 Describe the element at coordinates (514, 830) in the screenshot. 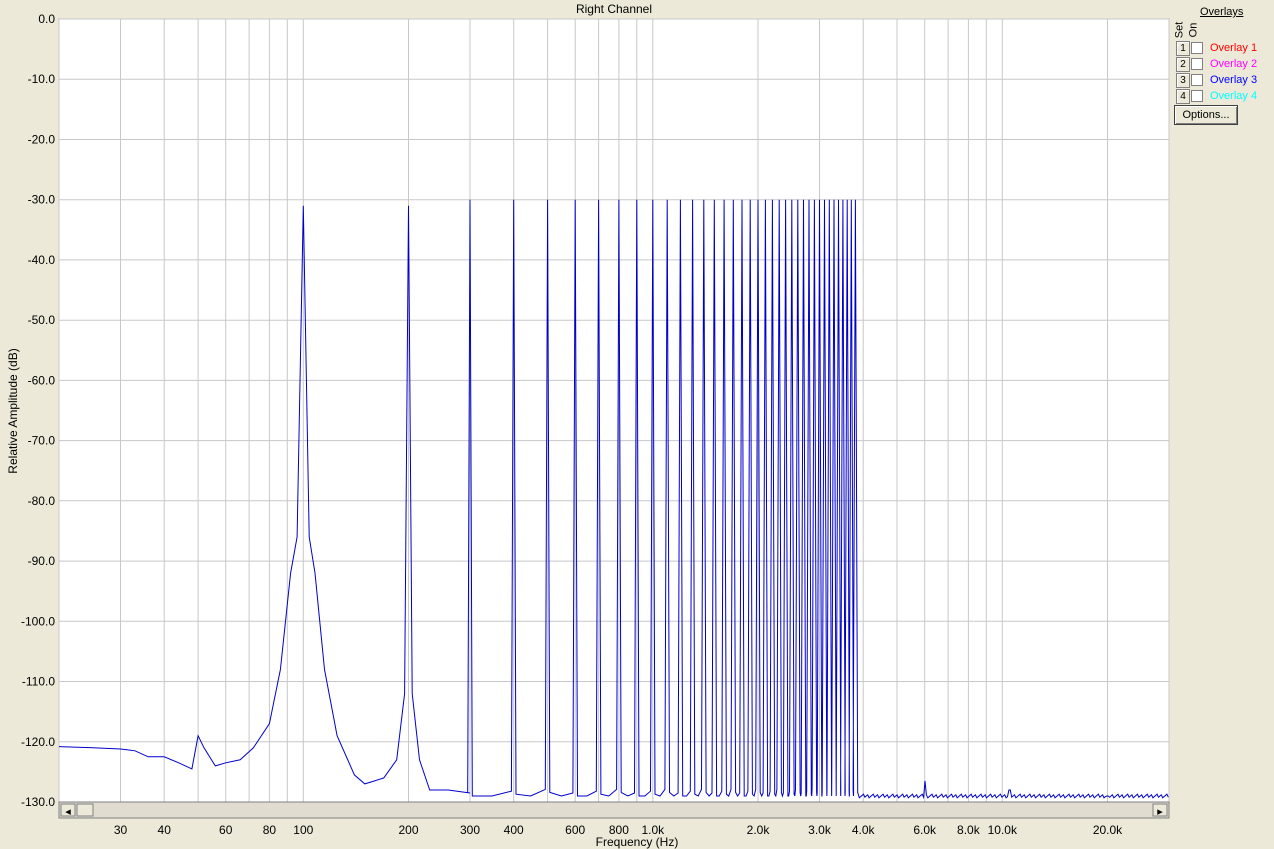

I see `x-tick-label: 400` at that location.